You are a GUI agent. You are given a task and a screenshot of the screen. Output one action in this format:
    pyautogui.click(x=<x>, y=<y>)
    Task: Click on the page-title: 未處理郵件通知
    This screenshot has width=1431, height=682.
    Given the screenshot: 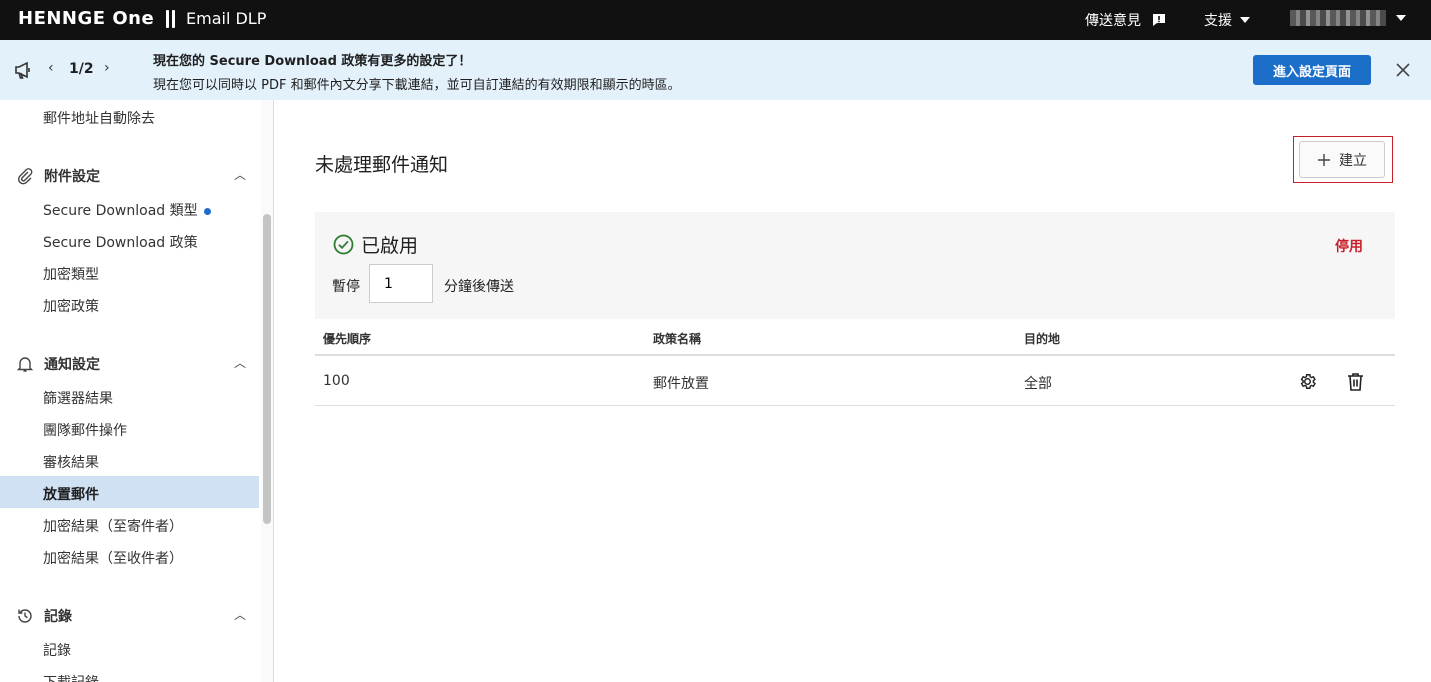 What is the action you would take?
    pyautogui.click(x=382, y=165)
    